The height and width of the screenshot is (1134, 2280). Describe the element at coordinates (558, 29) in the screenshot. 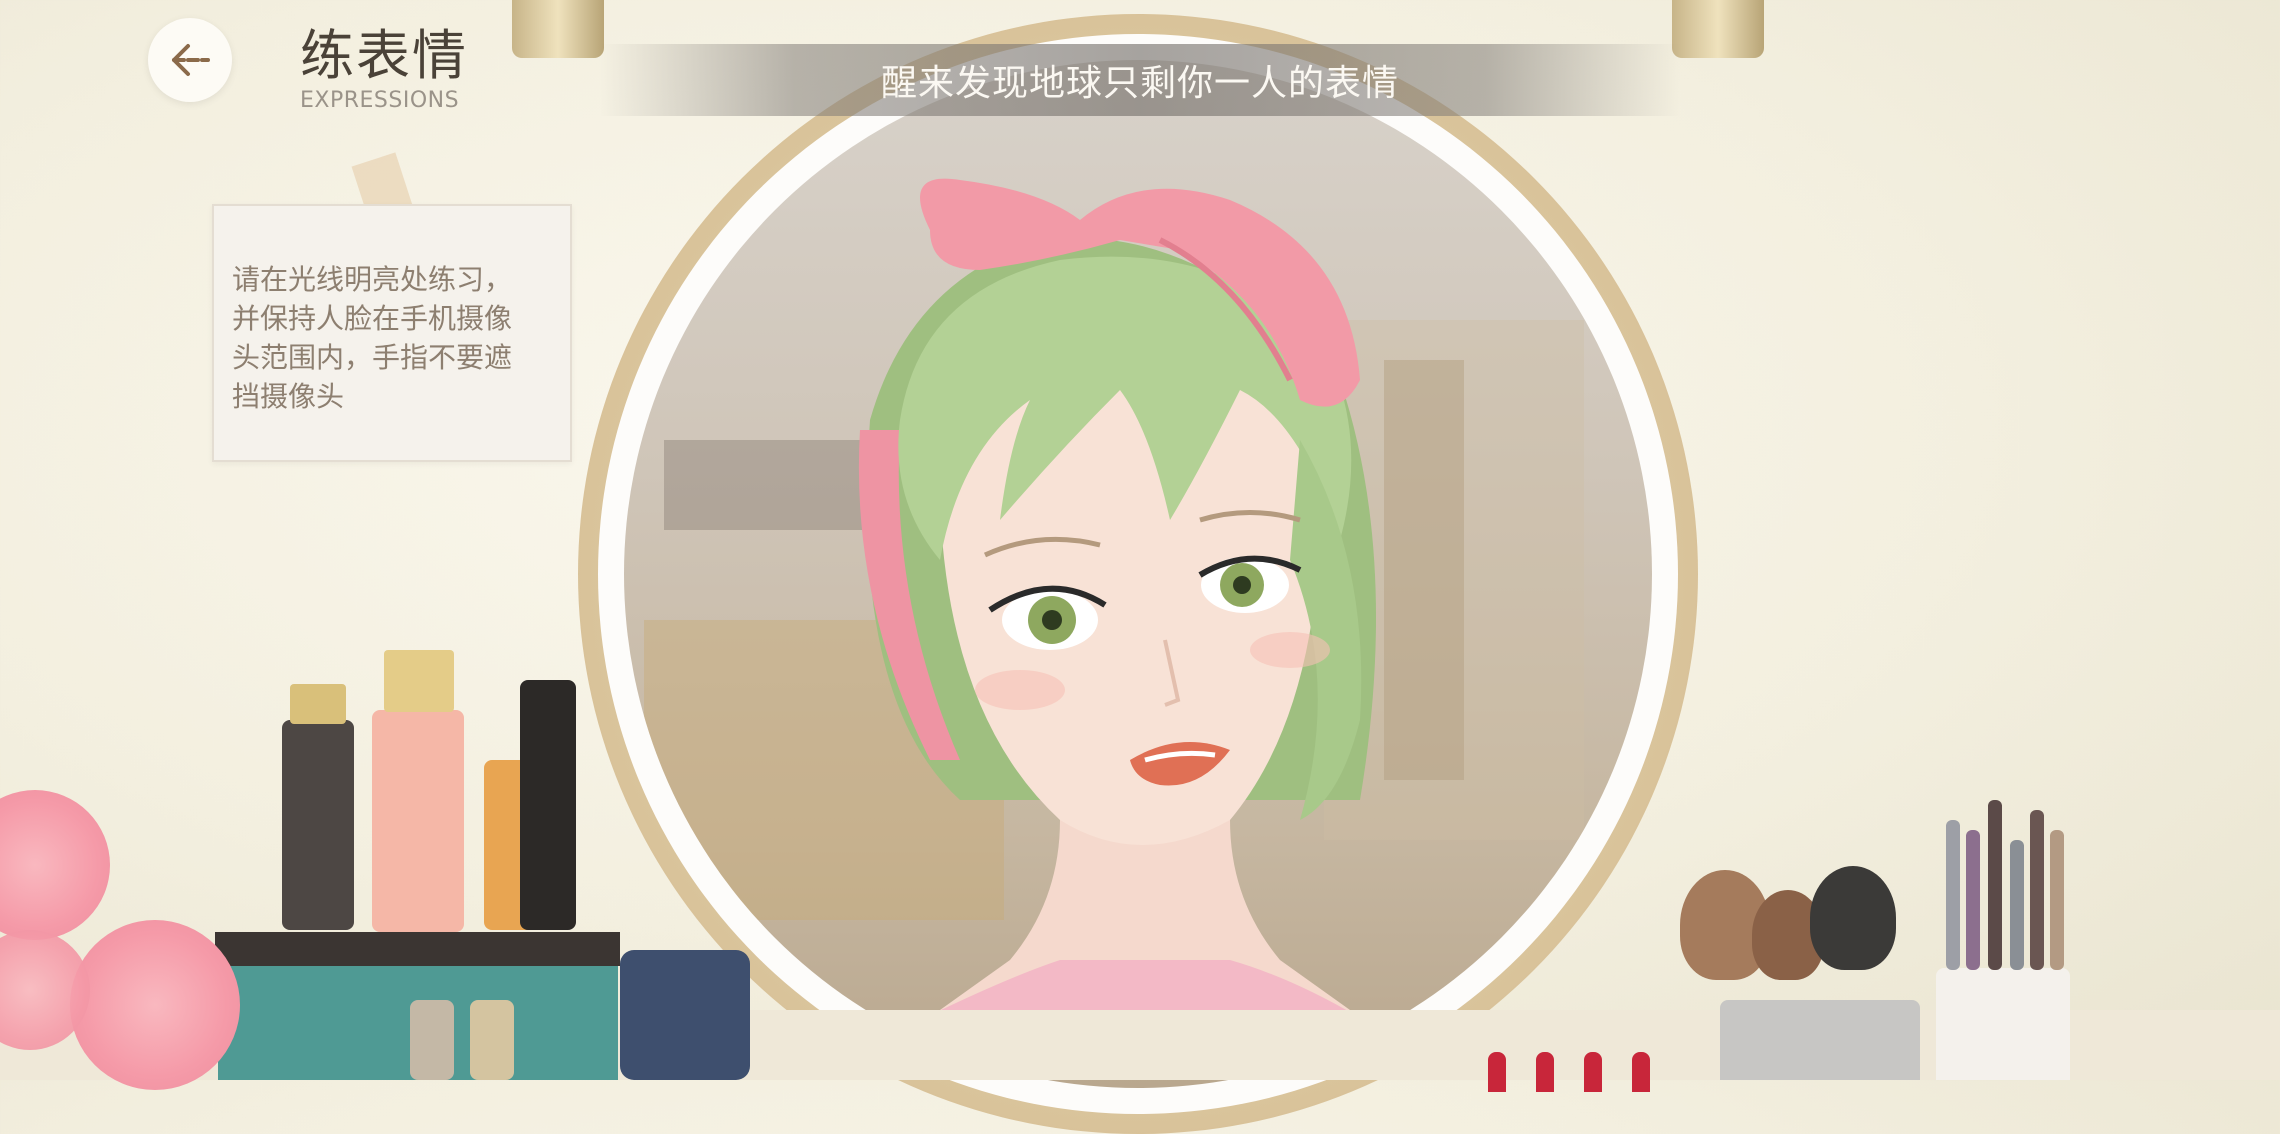

I see `mirror-rod-left` at that location.